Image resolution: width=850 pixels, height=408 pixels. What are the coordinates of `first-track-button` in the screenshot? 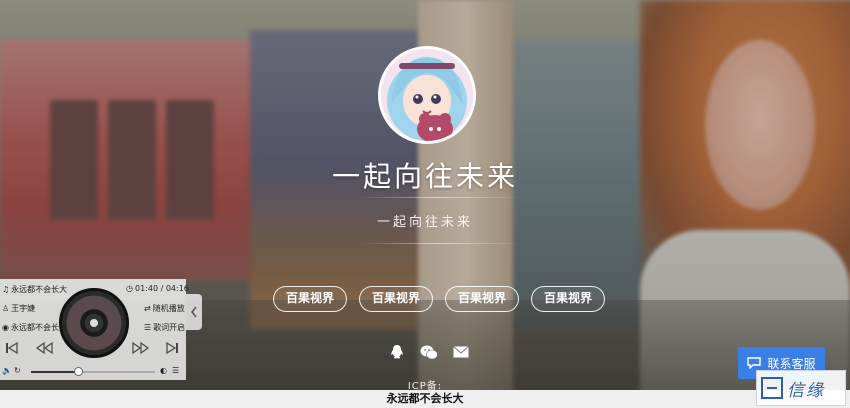 It's located at (12, 348).